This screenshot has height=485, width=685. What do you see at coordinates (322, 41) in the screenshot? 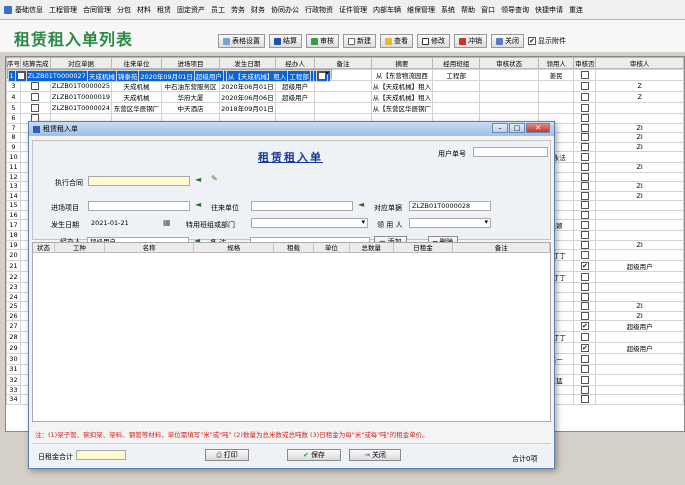
I see `audit-button: 审核` at bounding box center [322, 41].